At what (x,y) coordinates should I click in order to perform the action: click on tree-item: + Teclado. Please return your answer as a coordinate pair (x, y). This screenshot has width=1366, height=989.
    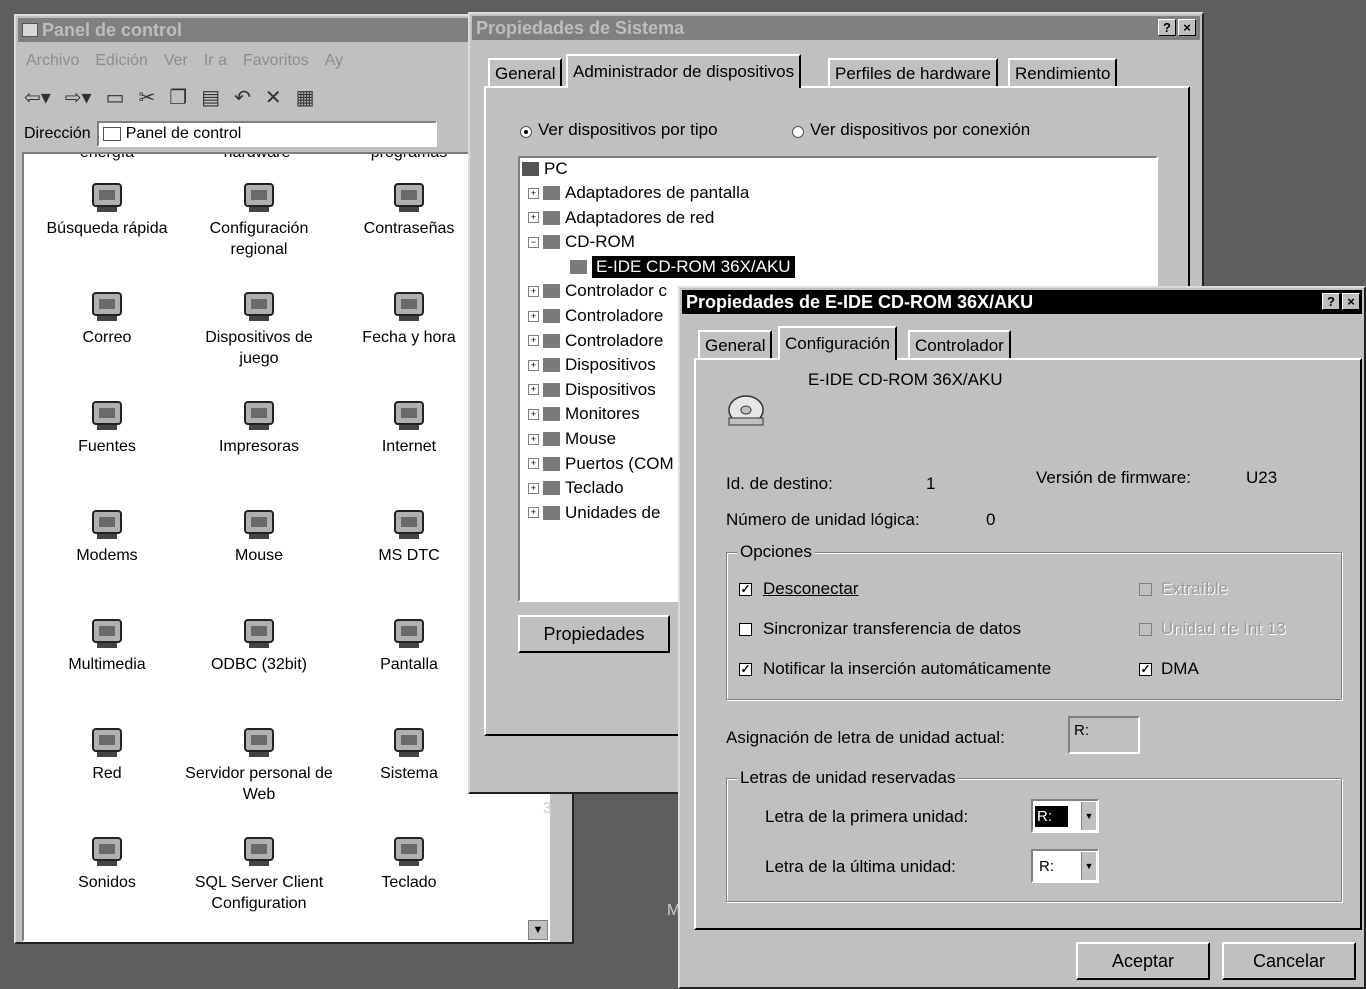
    Looking at the image, I should click on (576, 488).